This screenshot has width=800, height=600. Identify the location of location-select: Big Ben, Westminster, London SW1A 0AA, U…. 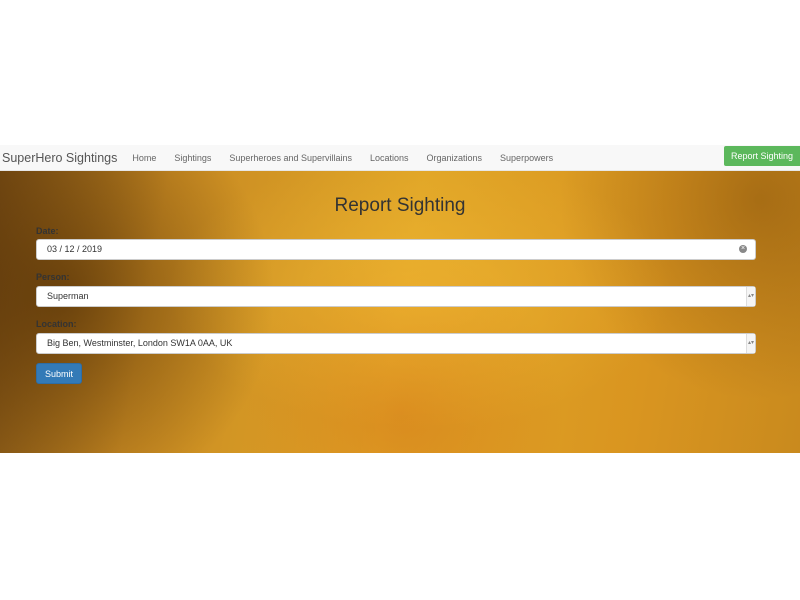
(396, 343).